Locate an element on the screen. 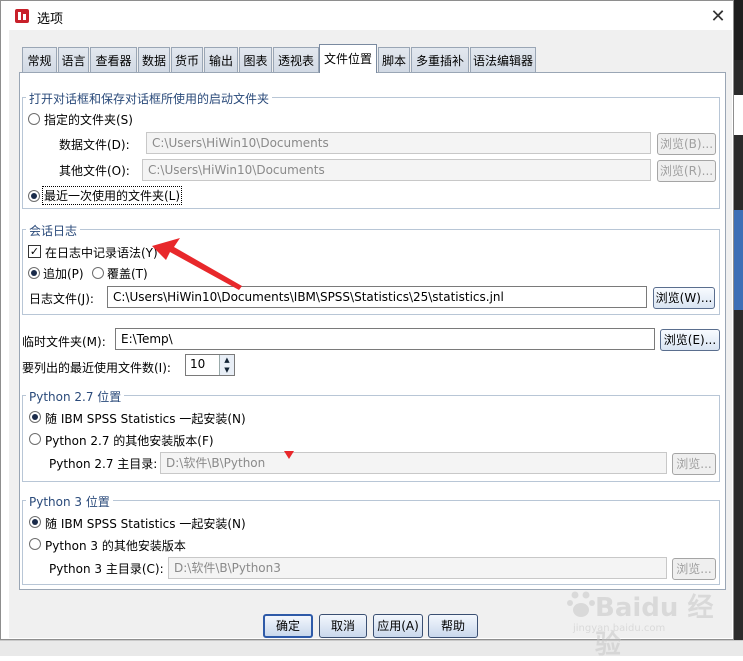 This screenshot has width=743, height=661. append-label: 追加(P) is located at coordinates (63, 274).